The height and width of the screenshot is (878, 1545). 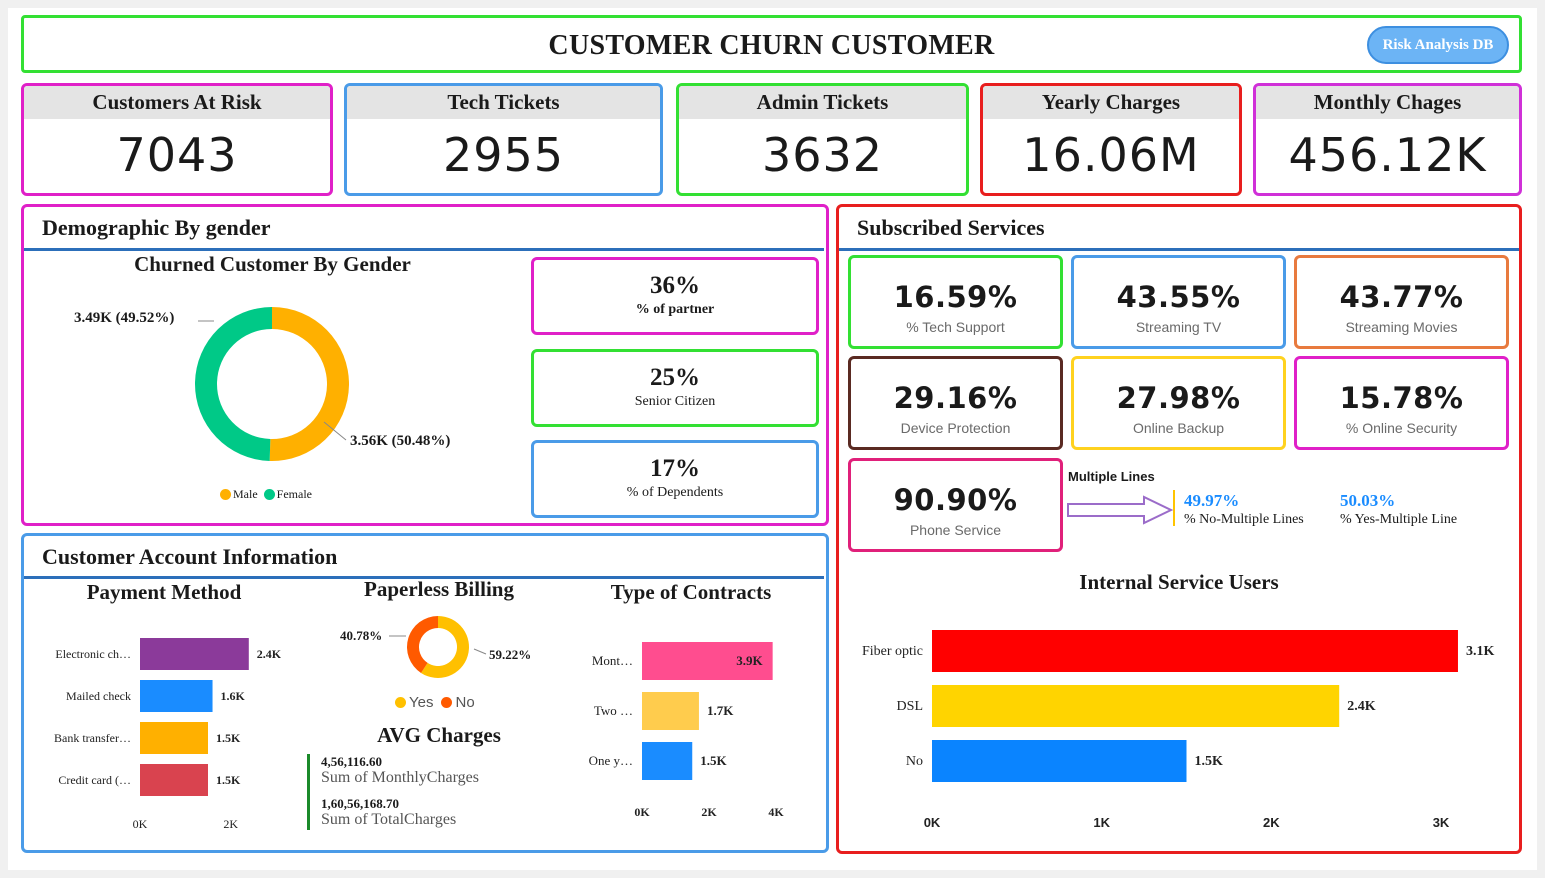 I want to click on service-phone-service: 90.90% Phone Service, so click(x=955, y=505).